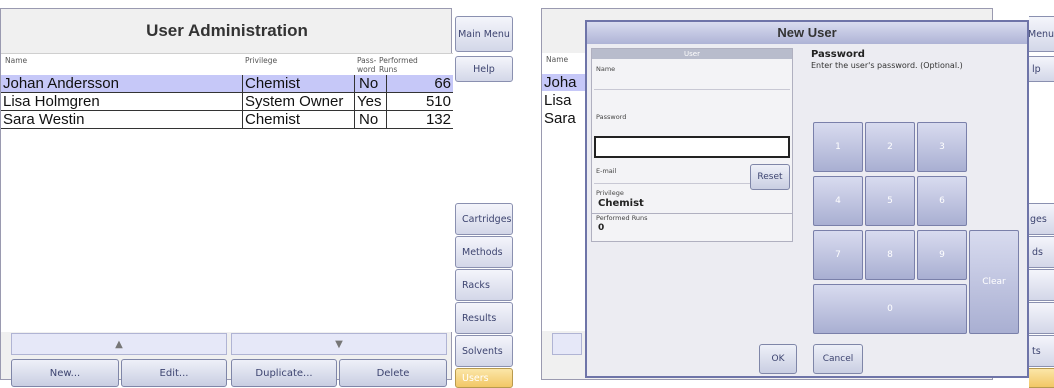 The height and width of the screenshot is (388, 1054). What do you see at coordinates (557, 59) in the screenshot?
I see `background-column-header: Name` at bounding box center [557, 59].